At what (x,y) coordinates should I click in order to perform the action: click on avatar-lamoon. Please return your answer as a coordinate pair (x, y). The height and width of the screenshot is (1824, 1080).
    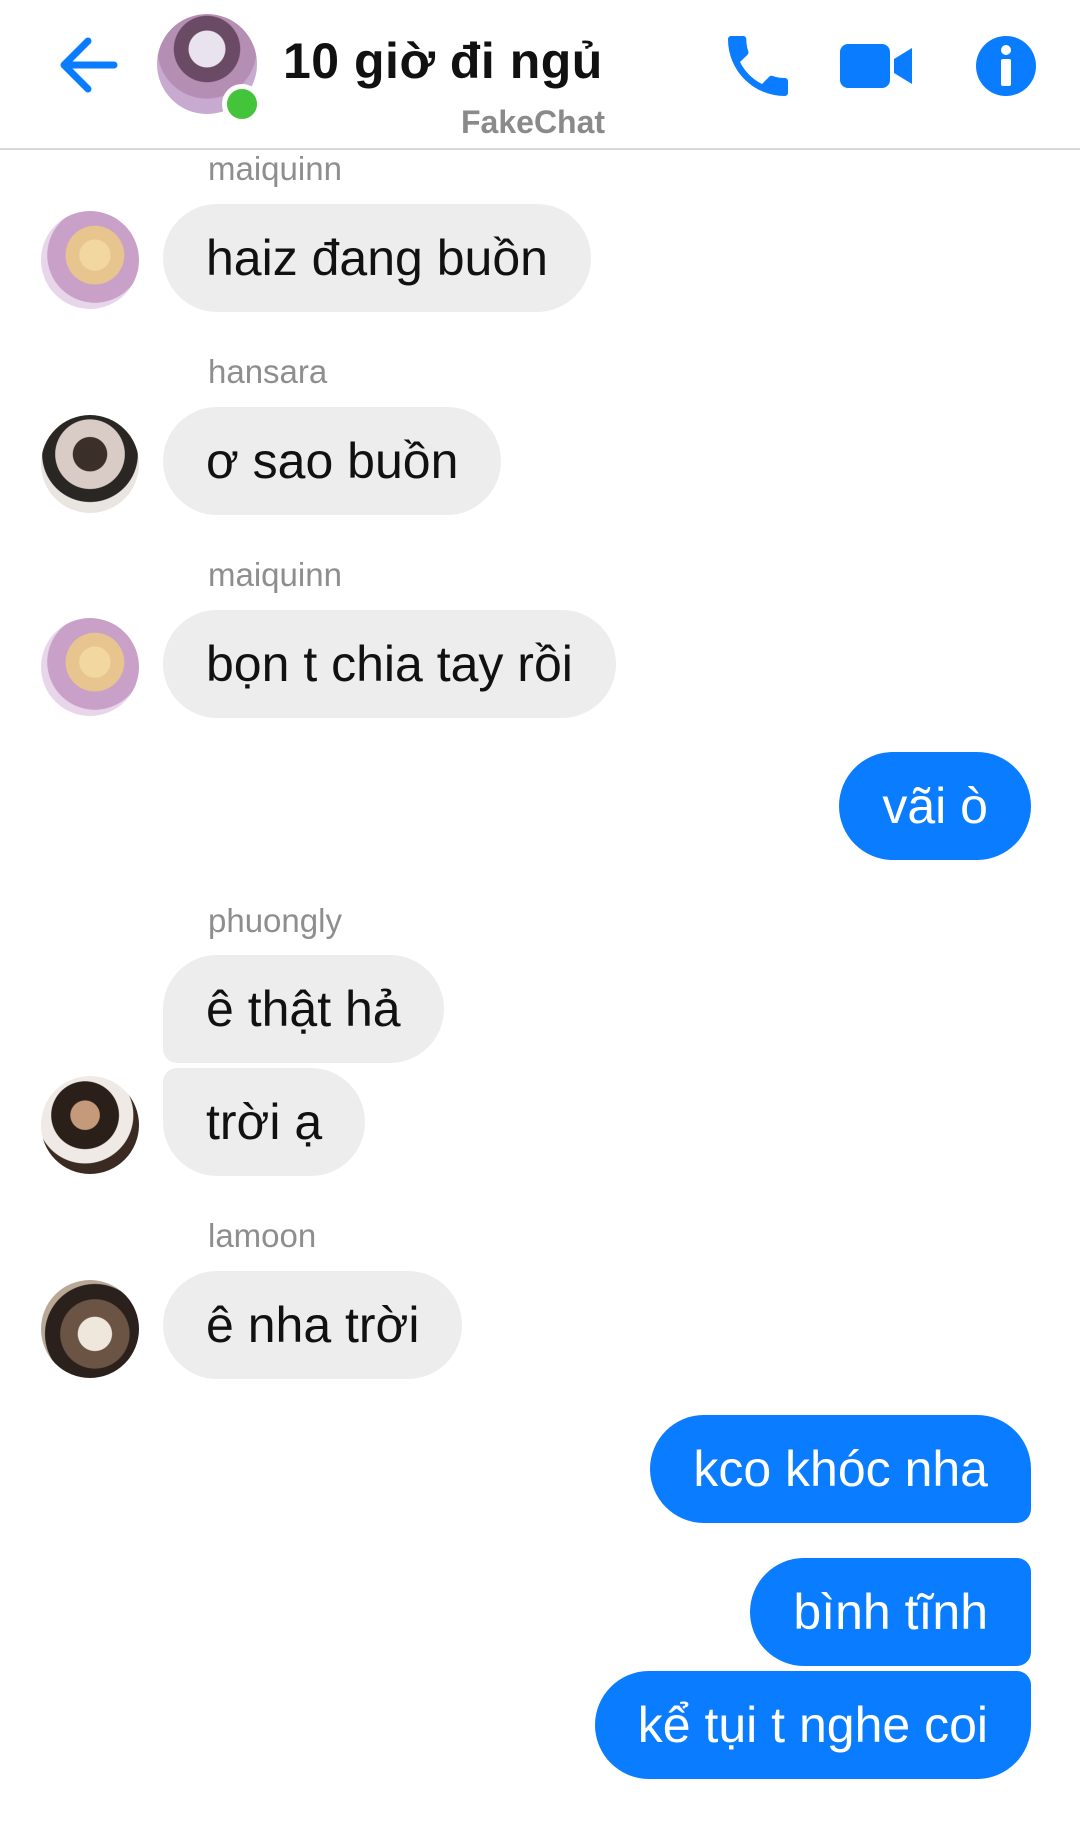
    Looking at the image, I should click on (90, 1329).